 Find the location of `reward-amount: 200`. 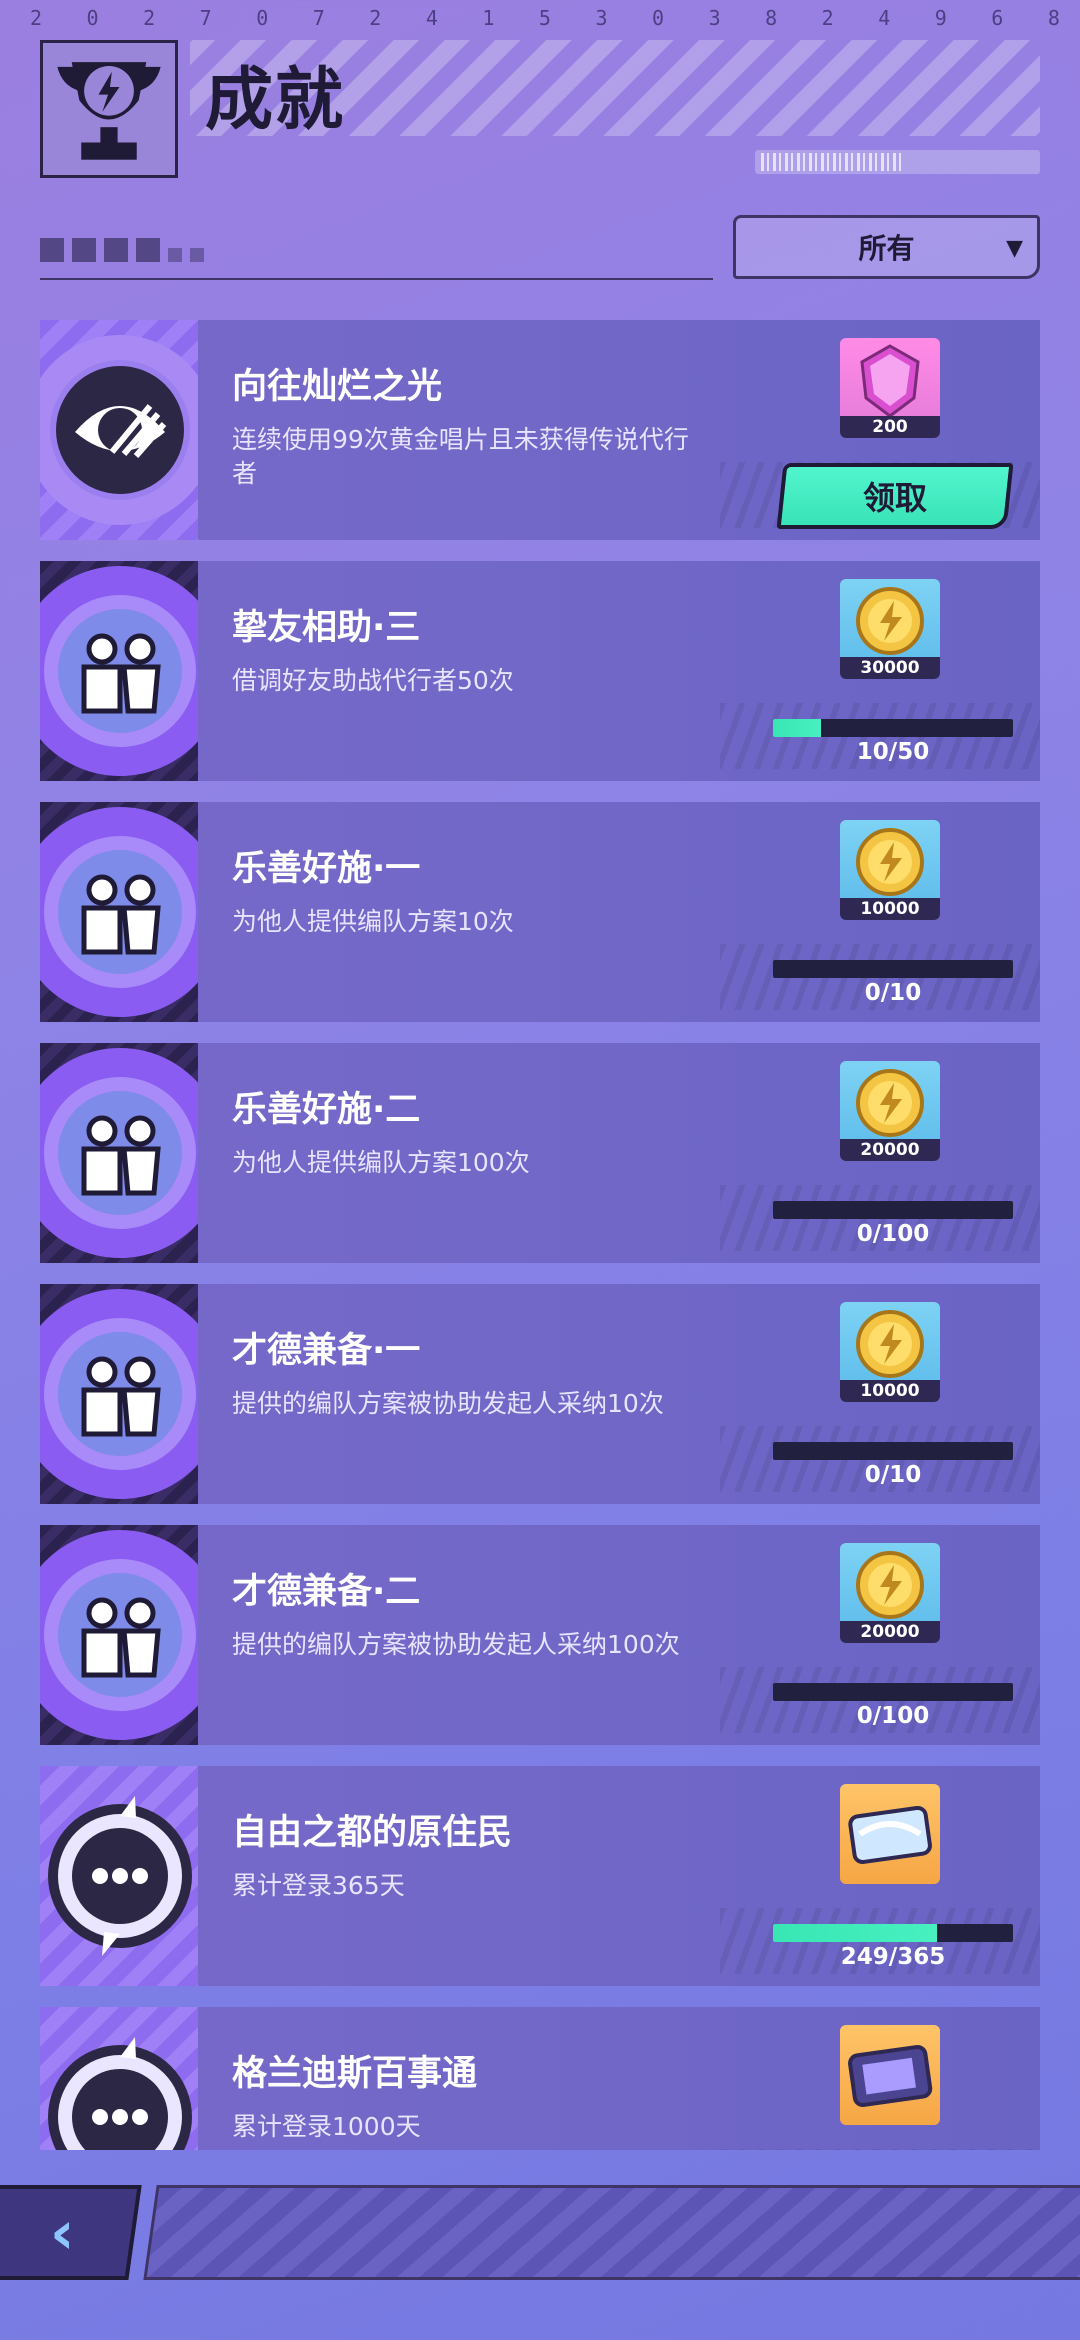

reward-amount: 200 is located at coordinates (890, 427).